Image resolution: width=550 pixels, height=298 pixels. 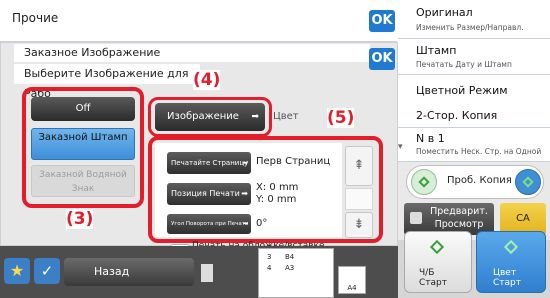 What do you see at coordinates (341, 118) in the screenshot?
I see `callout-label-5: (5)` at bounding box center [341, 118].